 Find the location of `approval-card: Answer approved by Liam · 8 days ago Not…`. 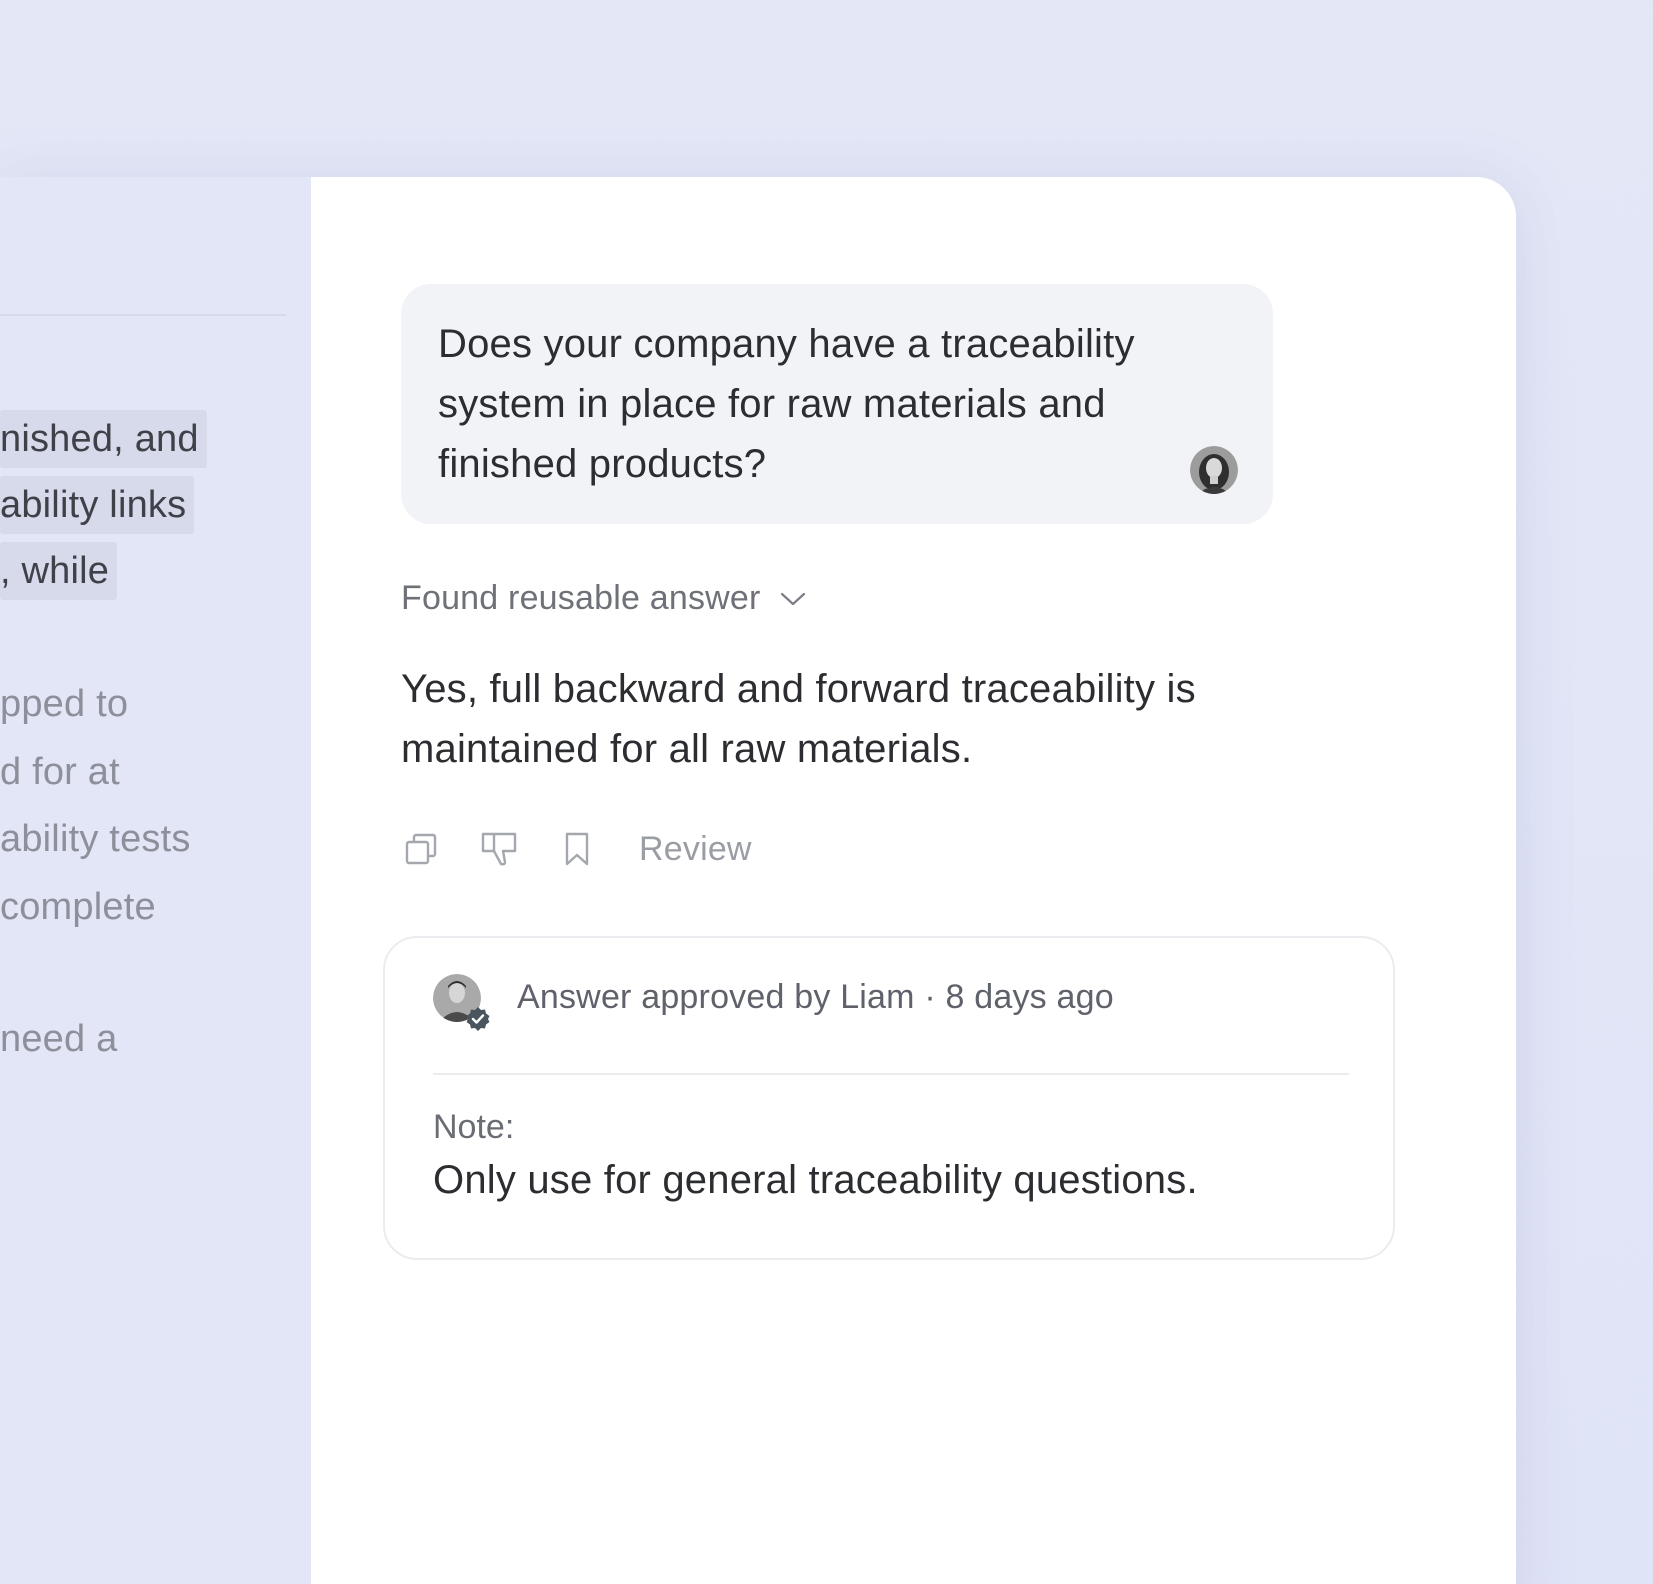

approval-card: Answer approved by Liam · 8 days ago Not… is located at coordinates (889, 1098).